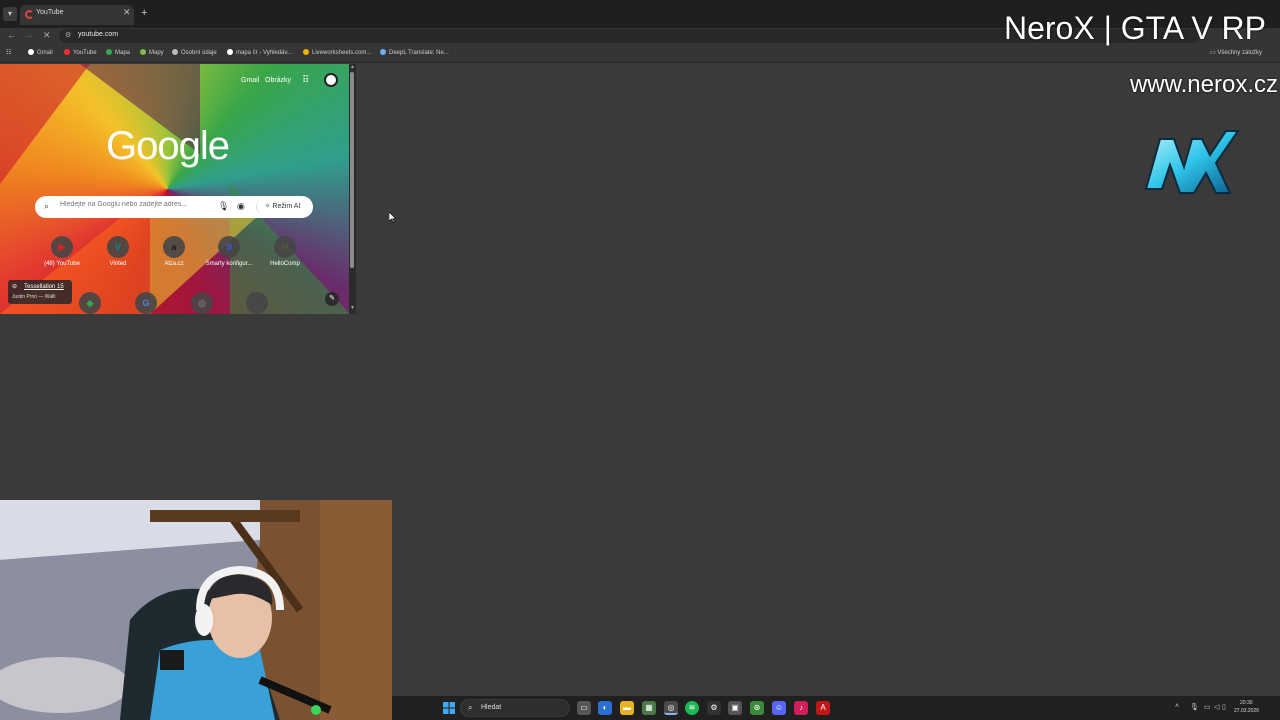  What do you see at coordinates (671, 708) in the screenshot?
I see `chrome-icon: ◎` at bounding box center [671, 708].